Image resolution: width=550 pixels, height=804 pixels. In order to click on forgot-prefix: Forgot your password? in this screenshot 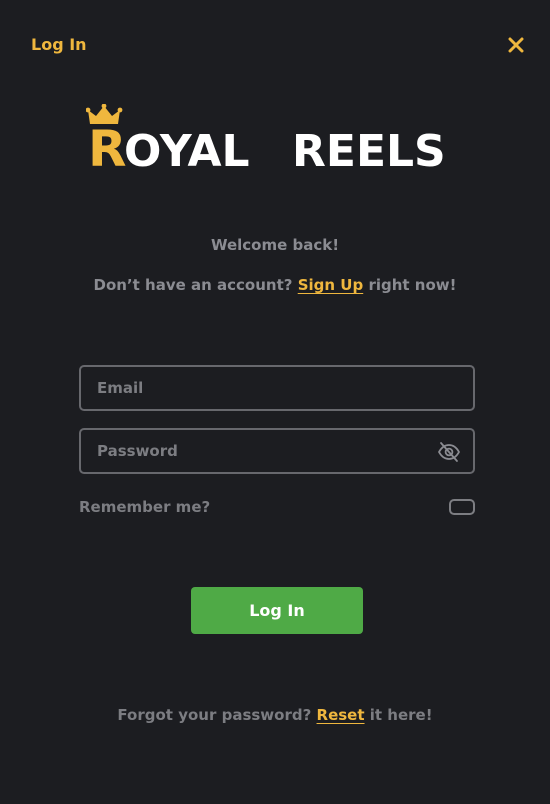, I will do `click(214, 715)`.